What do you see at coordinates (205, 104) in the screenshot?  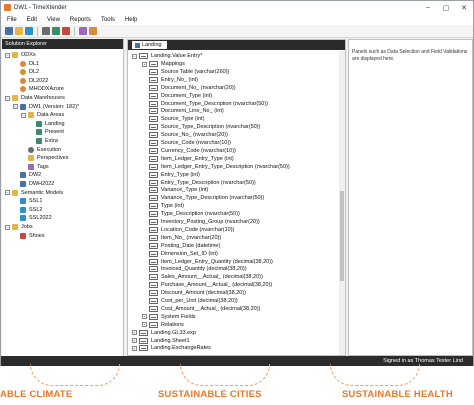 I see `field-row: Document_Type_Description (nvarchar(50))` at bounding box center [205, 104].